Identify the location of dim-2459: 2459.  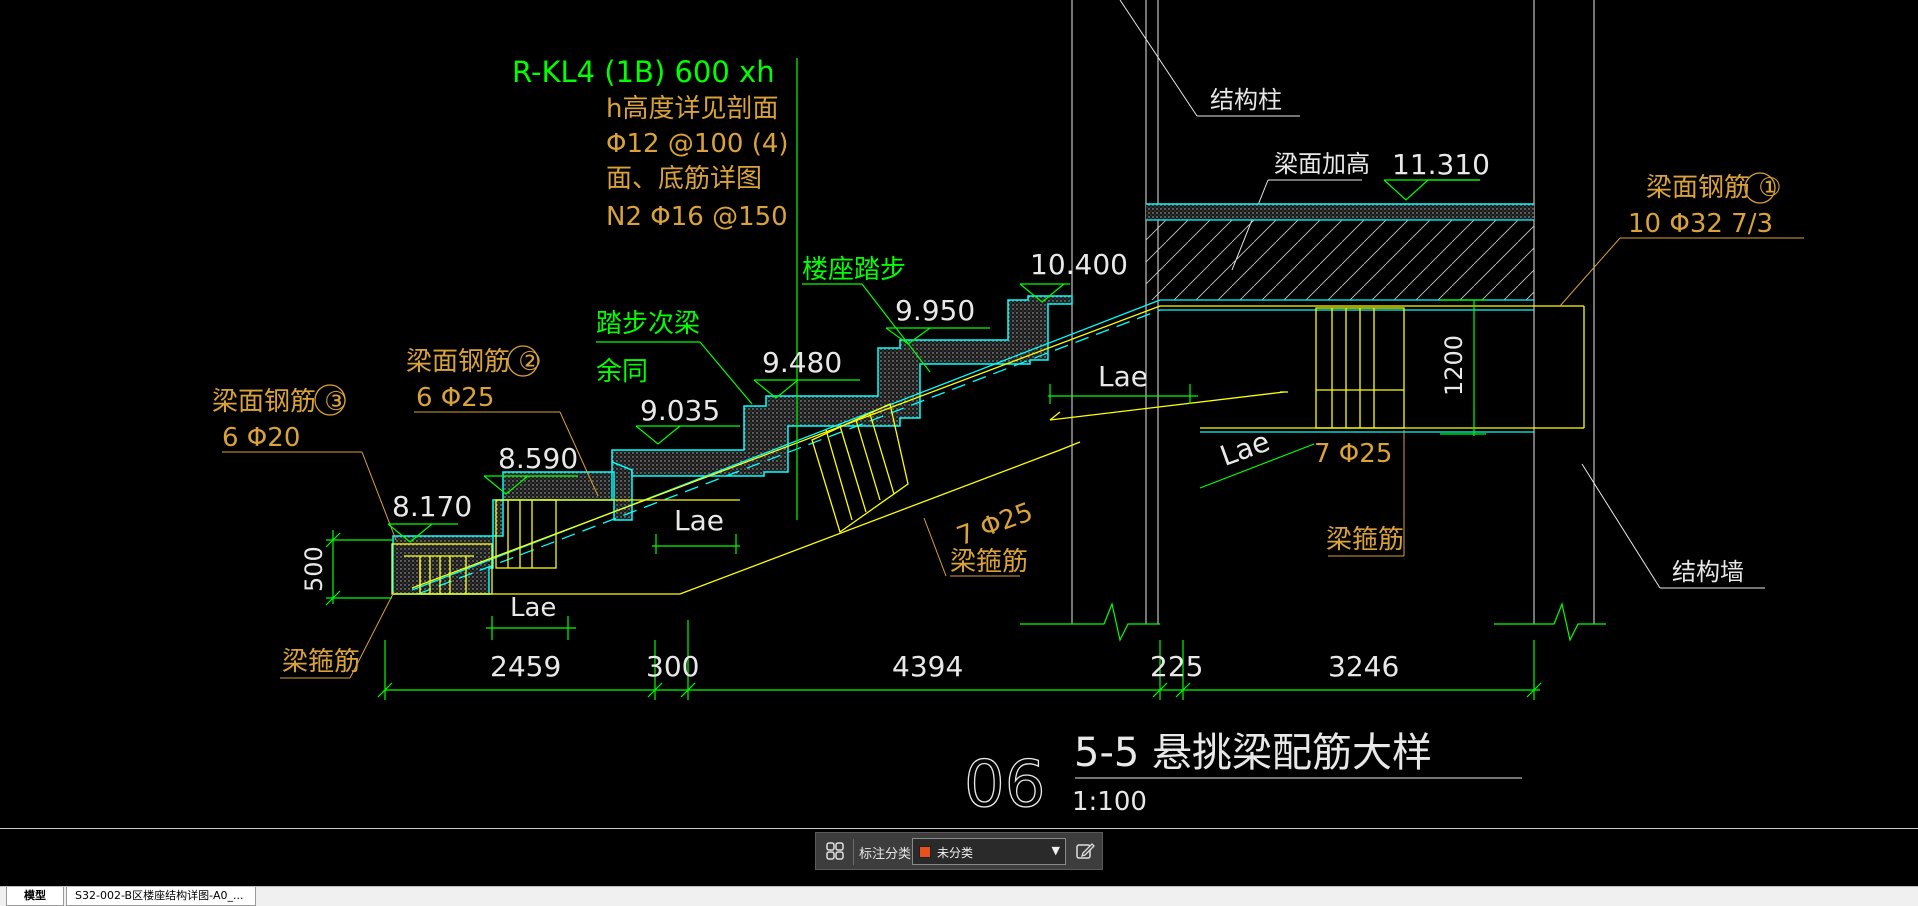
(525, 666).